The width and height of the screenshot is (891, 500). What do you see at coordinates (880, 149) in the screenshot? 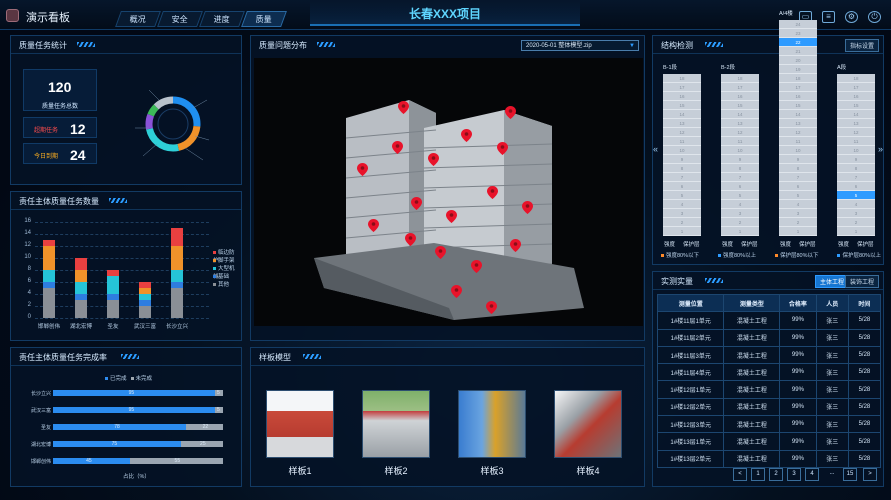
I see `chevron-right-icon: »` at bounding box center [880, 149].